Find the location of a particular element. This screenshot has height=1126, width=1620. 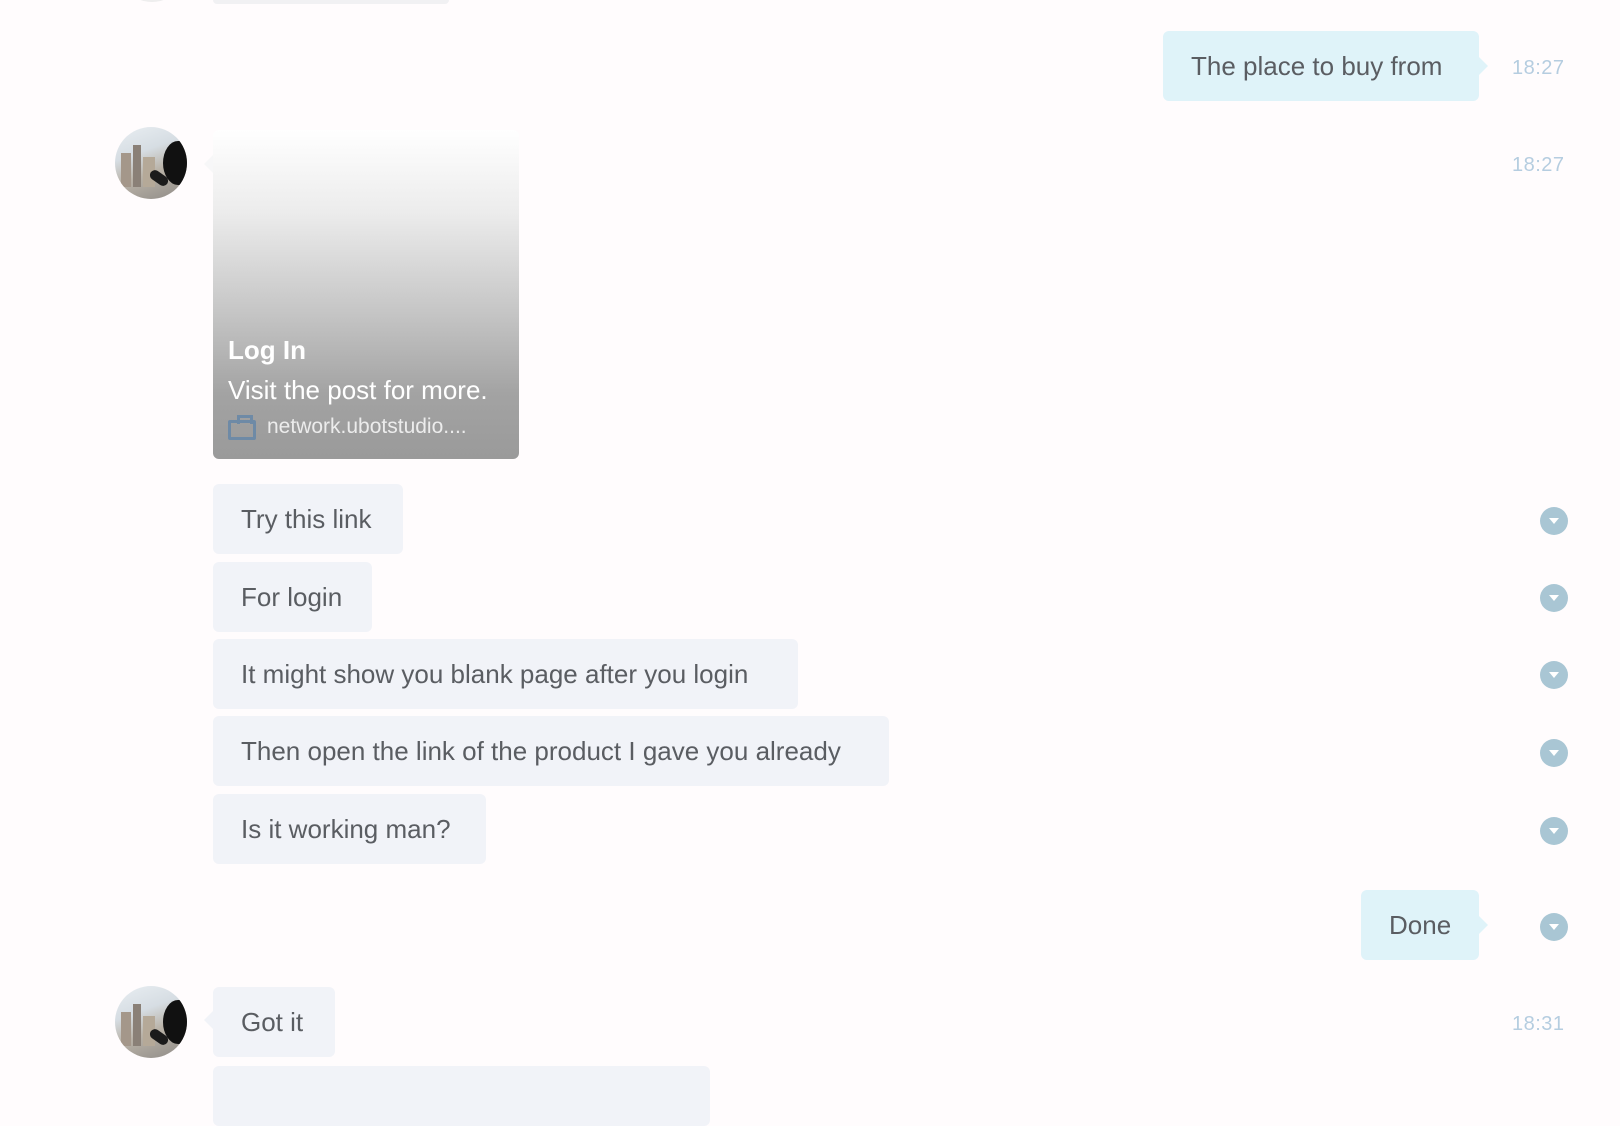

message-text: Got it is located at coordinates (272, 1022).